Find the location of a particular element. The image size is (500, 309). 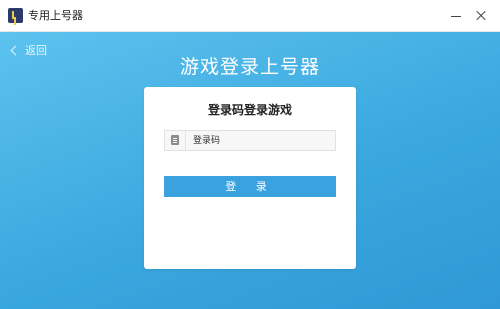

minimize-button is located at coordinates (456, 16).